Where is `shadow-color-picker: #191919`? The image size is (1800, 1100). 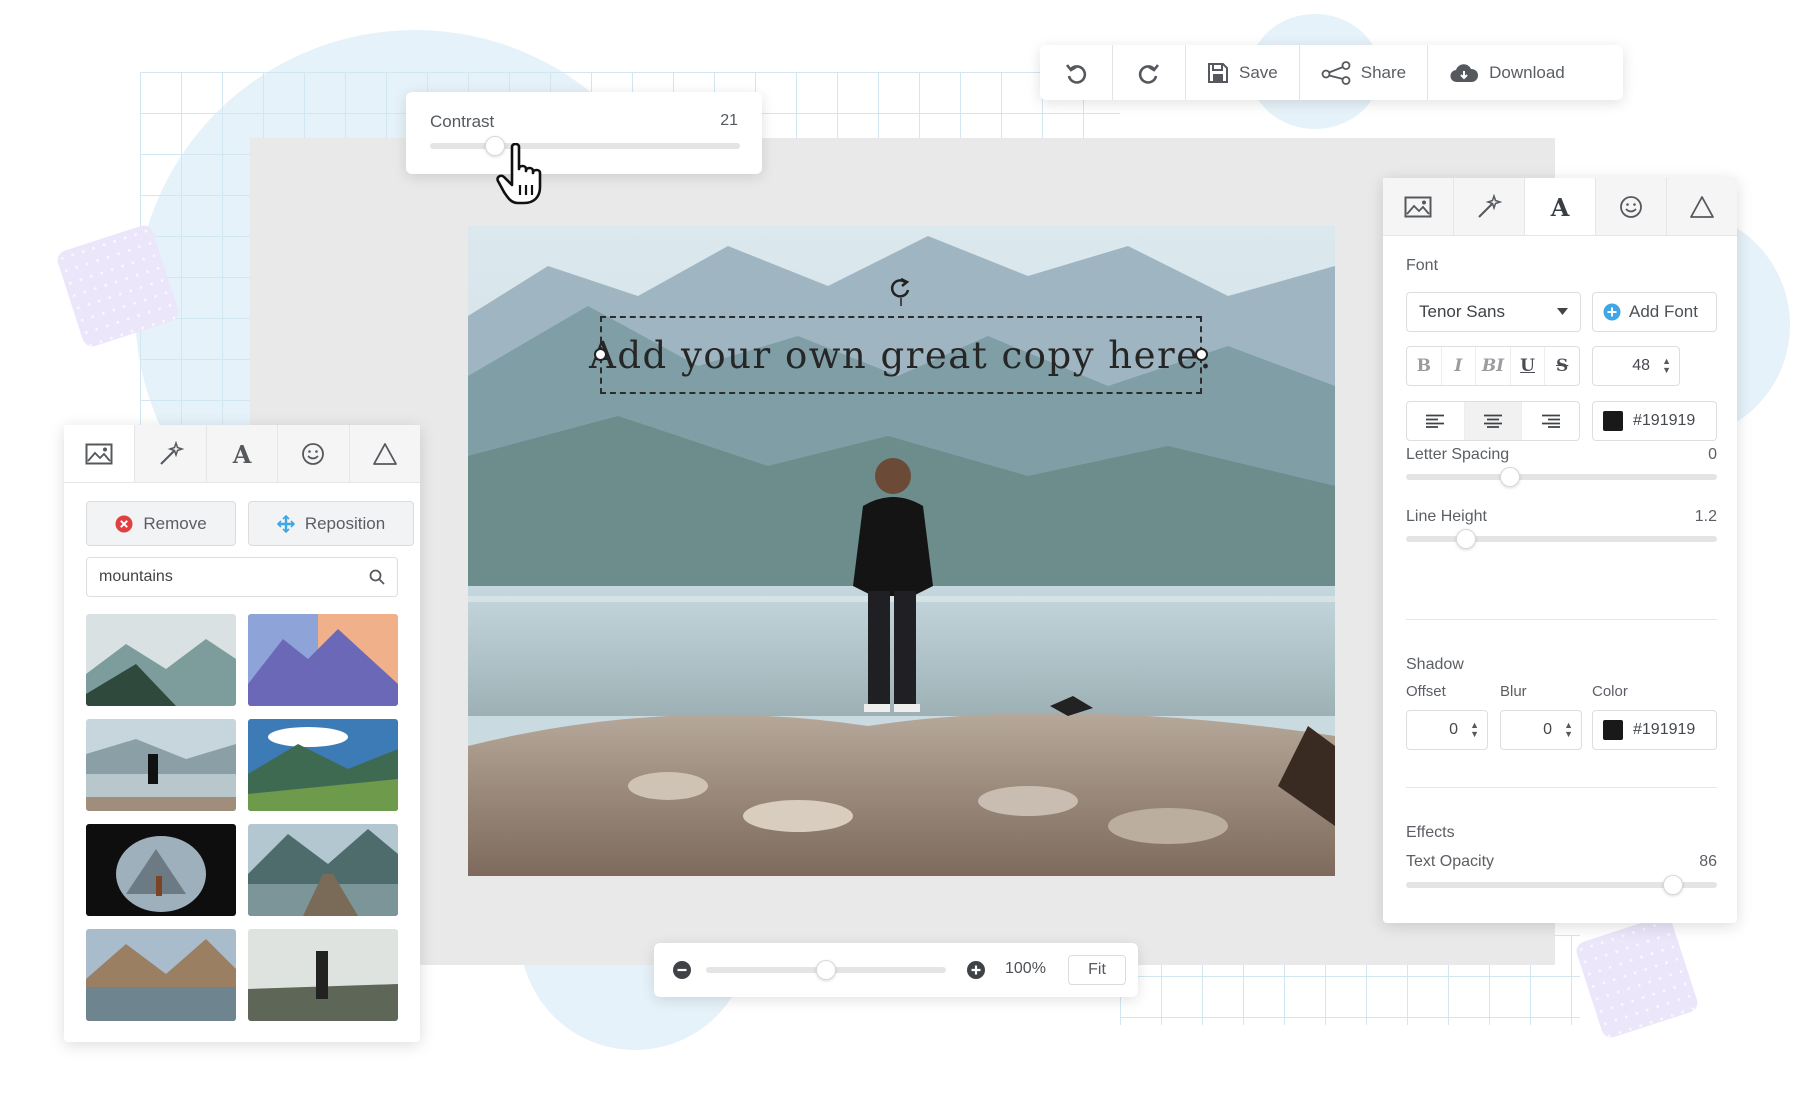 shadow-color-picker: #191919 is located at coordinates (1654, 730).